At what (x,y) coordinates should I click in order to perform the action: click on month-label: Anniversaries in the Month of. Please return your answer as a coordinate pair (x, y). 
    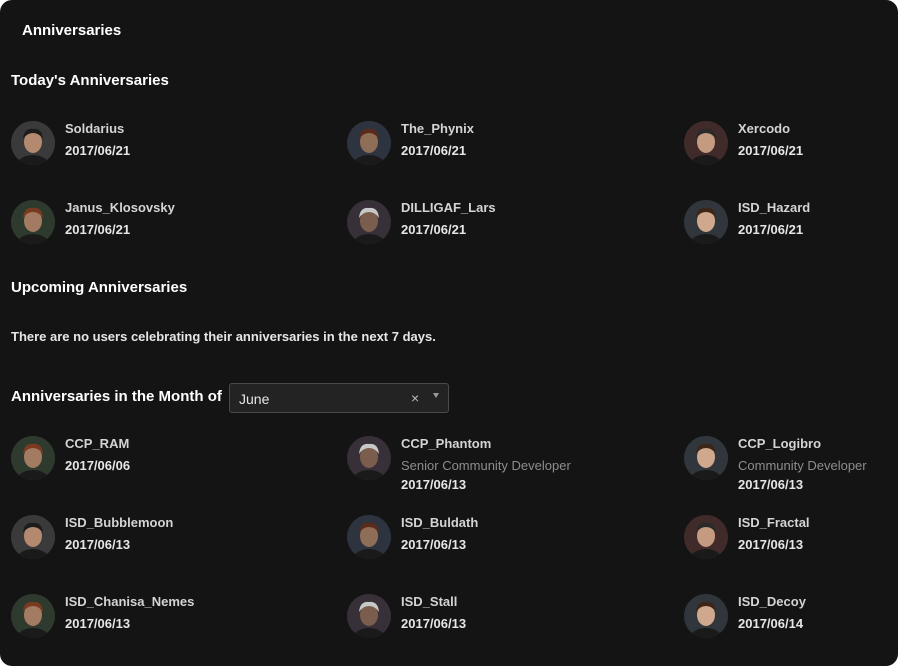
    Looking at the image, I should click on (116, 396).